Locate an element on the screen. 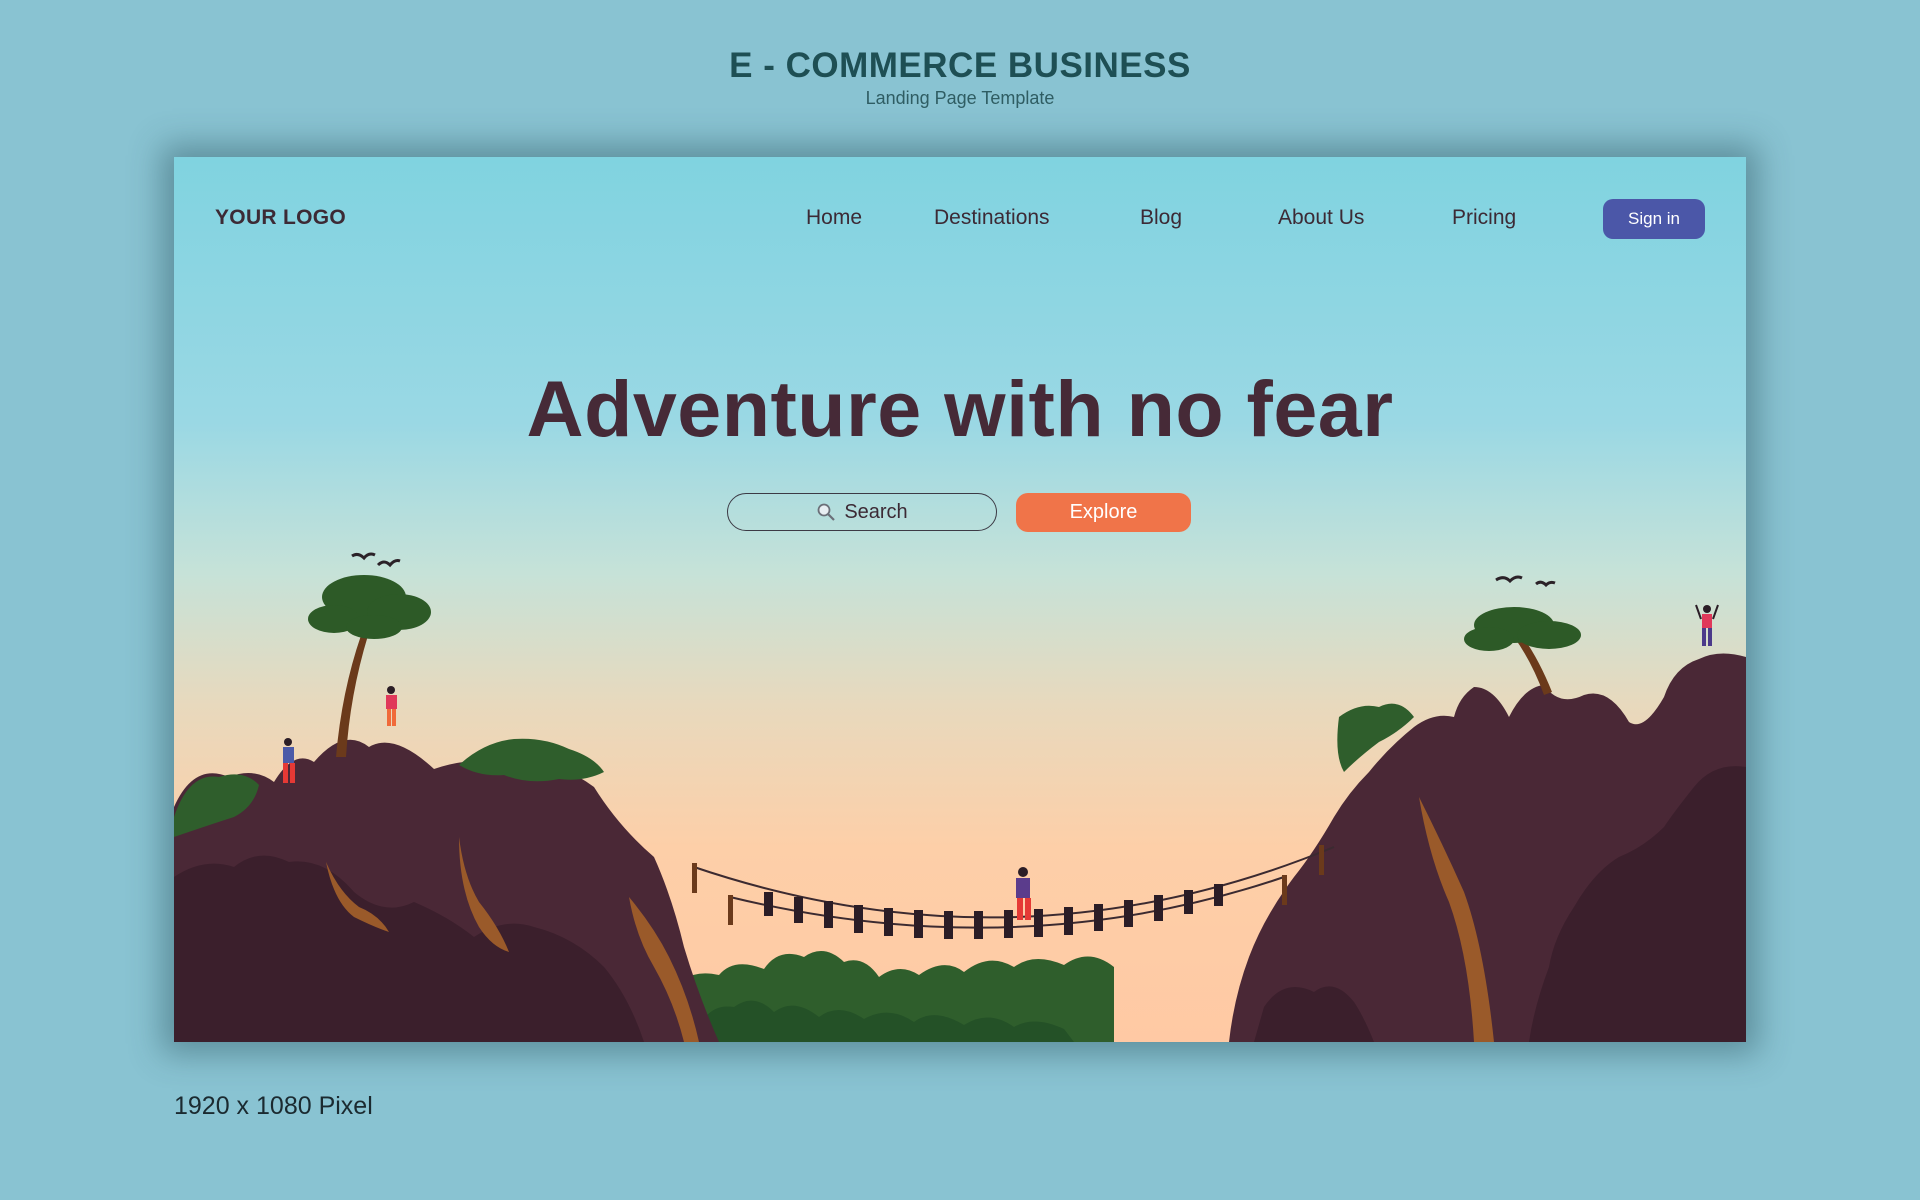 The image size is (1920, 1200). nav-destinations: Destinations is located at coordinates (992, 218).